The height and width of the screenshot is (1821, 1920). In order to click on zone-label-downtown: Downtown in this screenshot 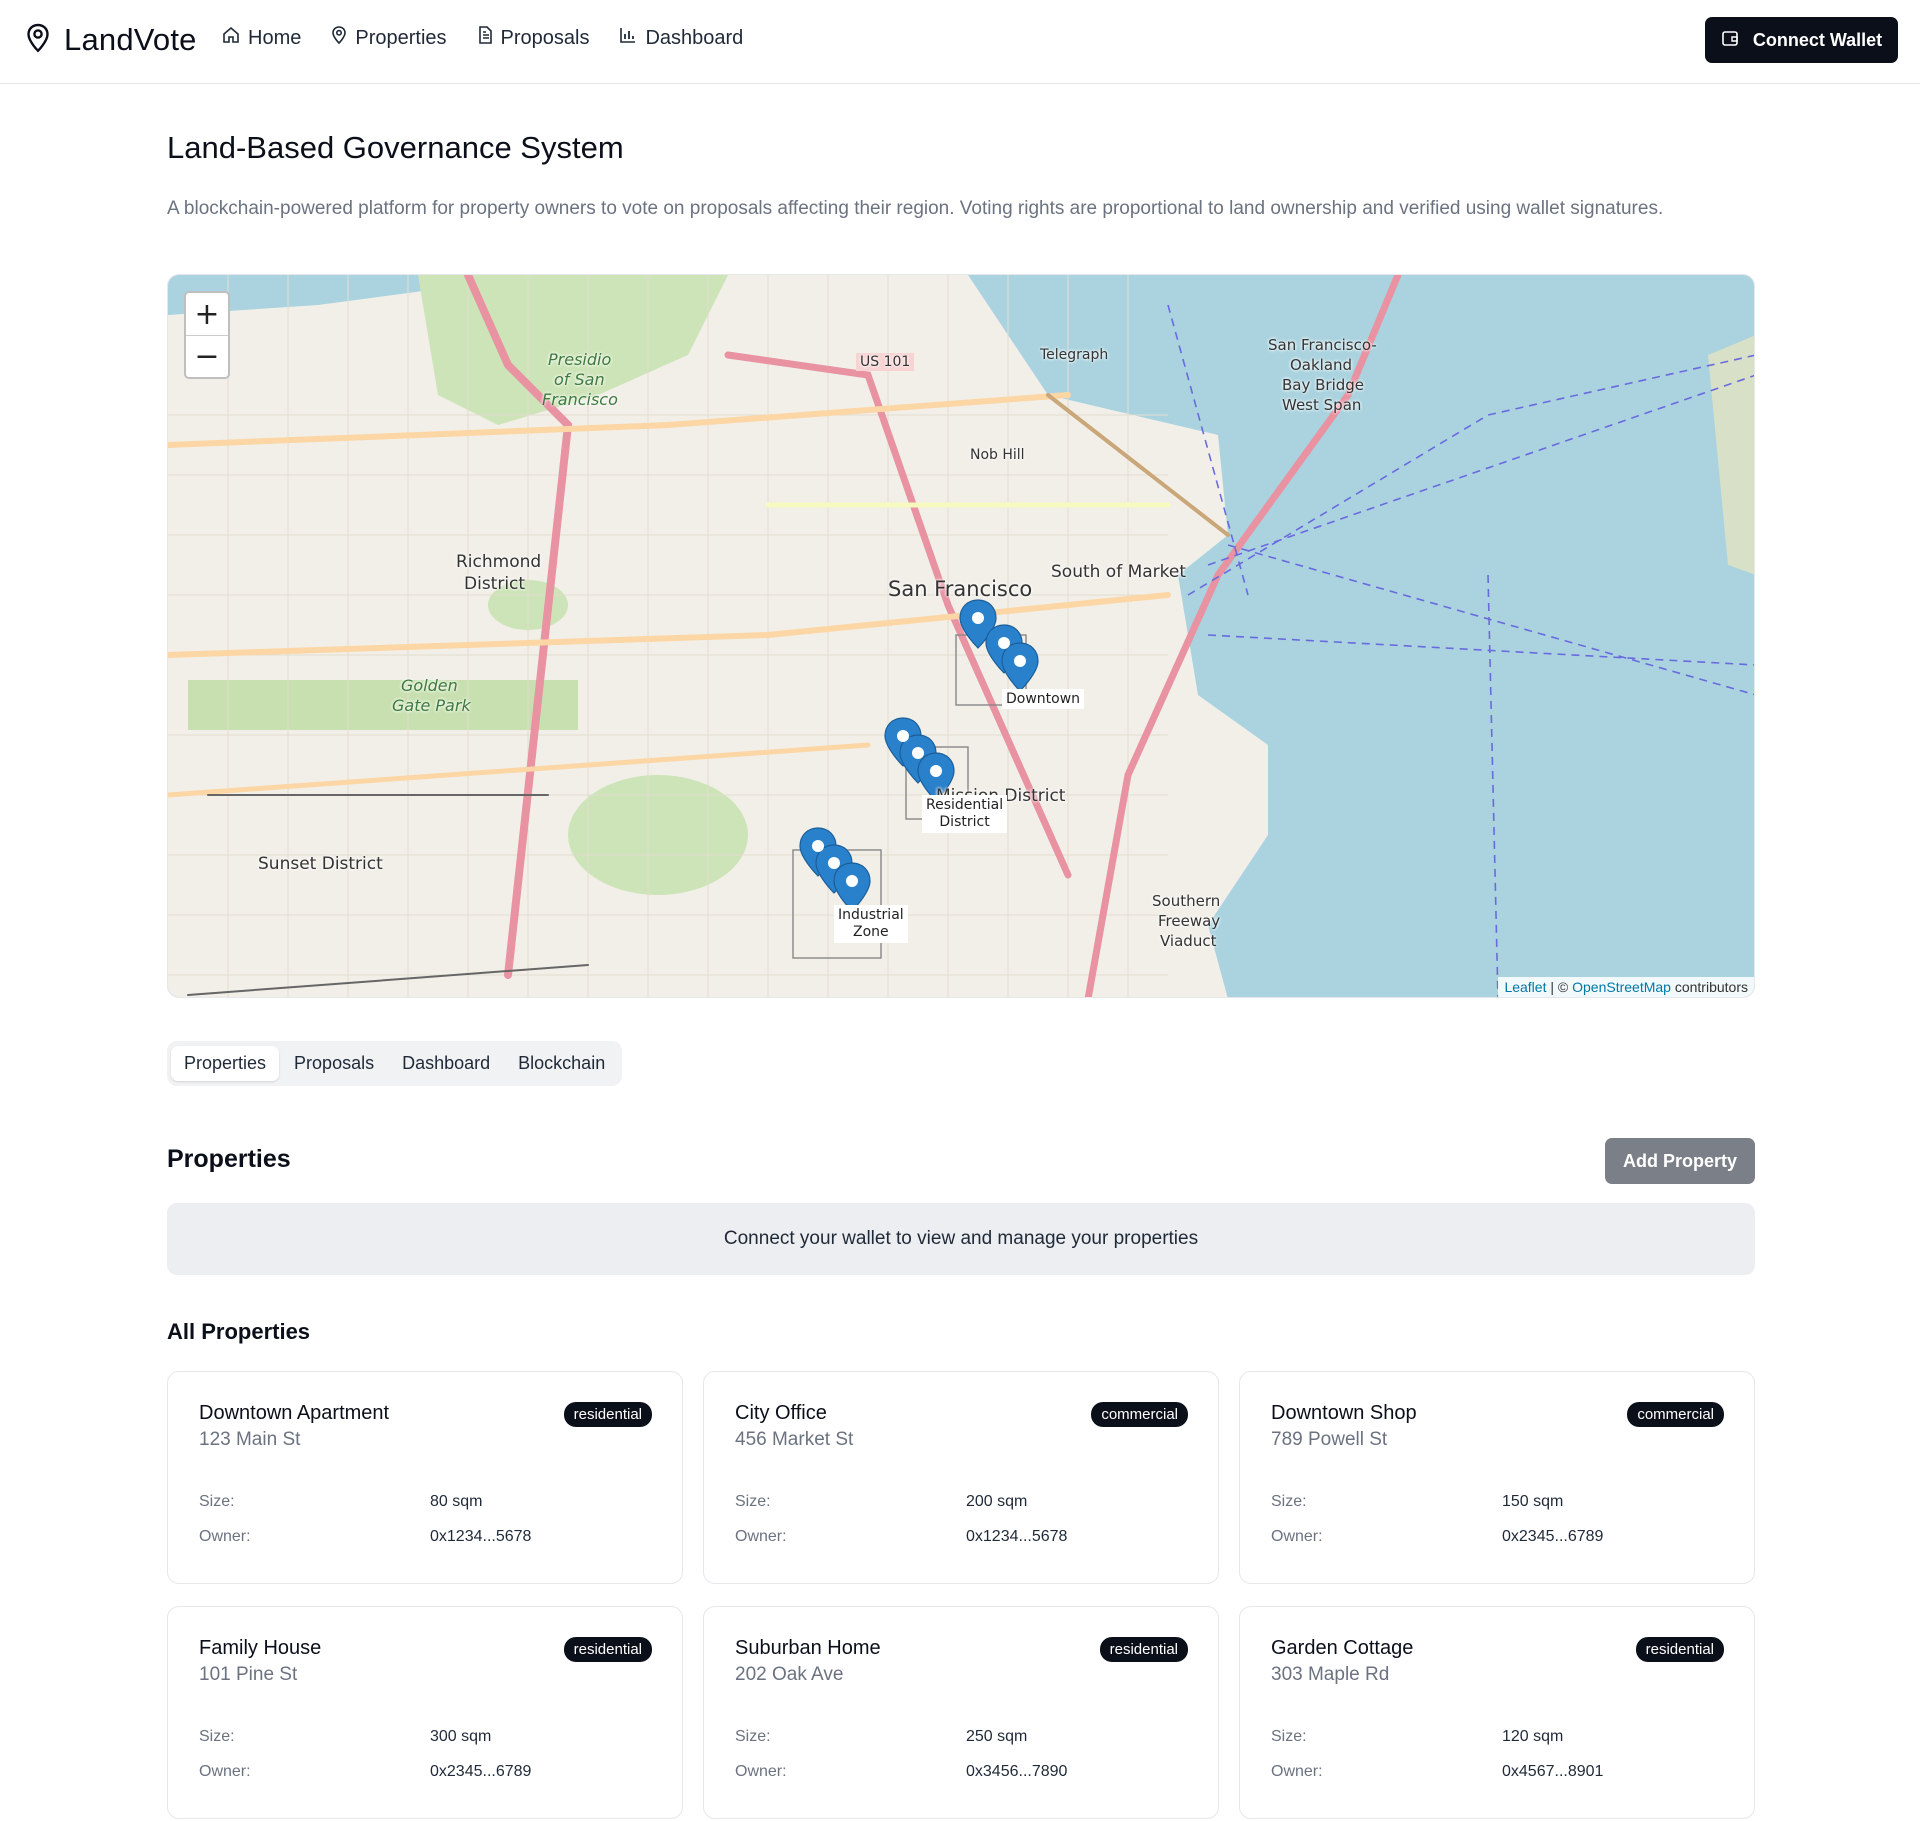, I will do `click(1043, 699)`.